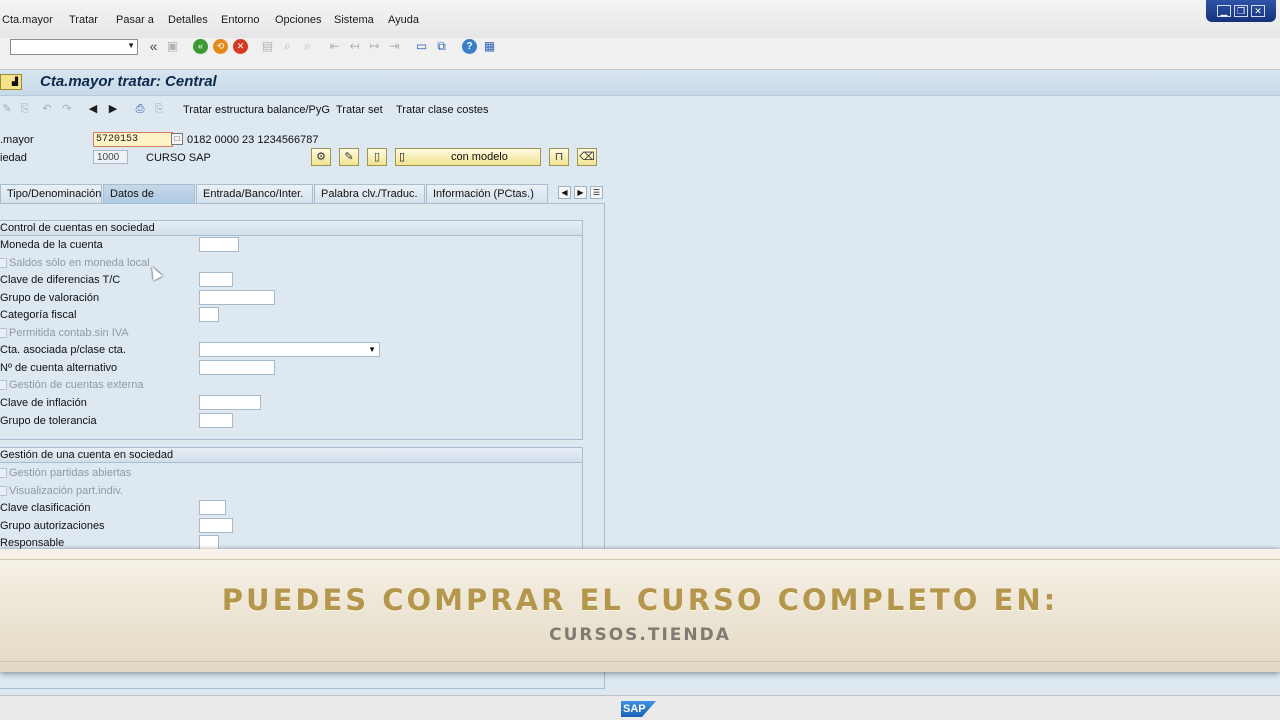  I want to click on group-account-control-title: Control de cuentas en sociedad, so click(291, 228).